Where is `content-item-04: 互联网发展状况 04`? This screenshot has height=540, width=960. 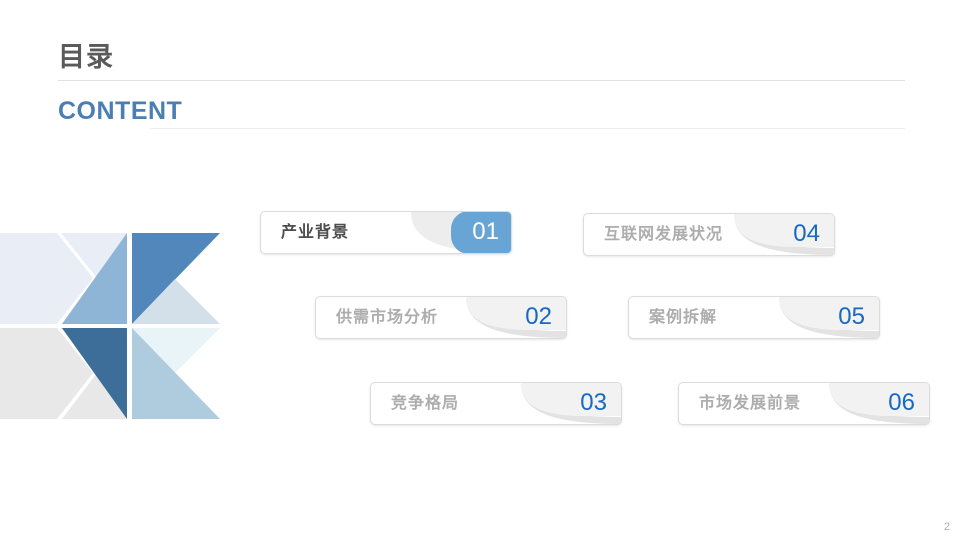
content-item-04: 互联网发展状况 04 is located at coordinates (709, 234).